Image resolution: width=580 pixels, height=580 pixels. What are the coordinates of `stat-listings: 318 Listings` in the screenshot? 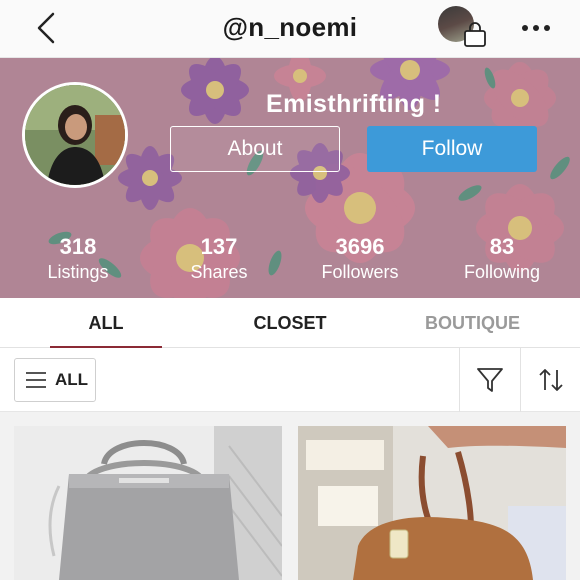 It's located at (78, 259).